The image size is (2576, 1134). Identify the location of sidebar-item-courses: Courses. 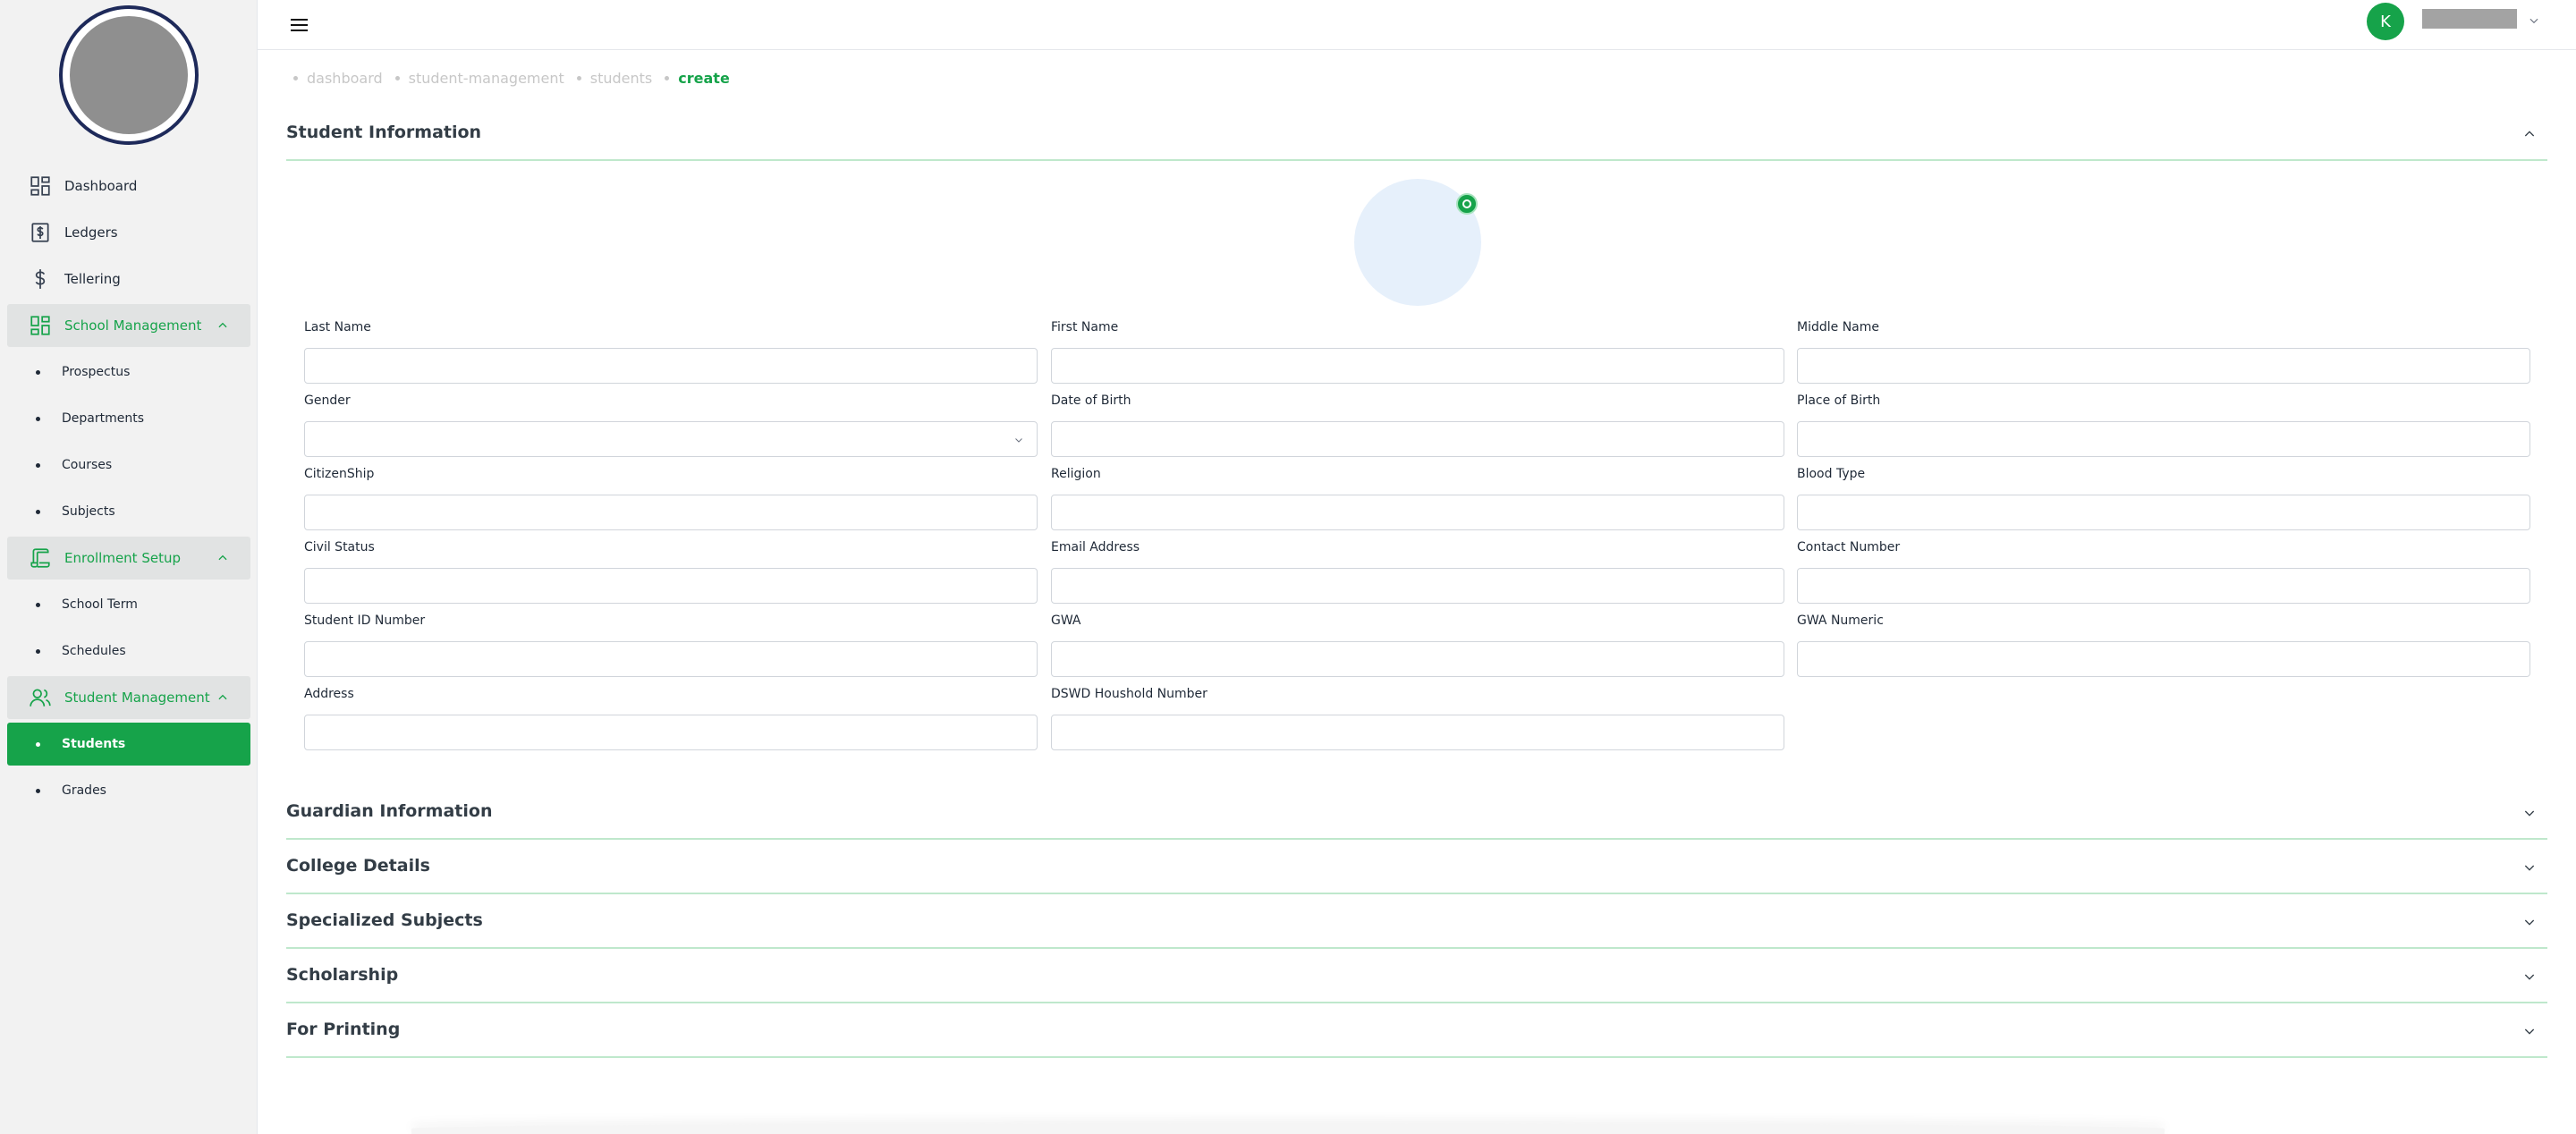
(128, 466).